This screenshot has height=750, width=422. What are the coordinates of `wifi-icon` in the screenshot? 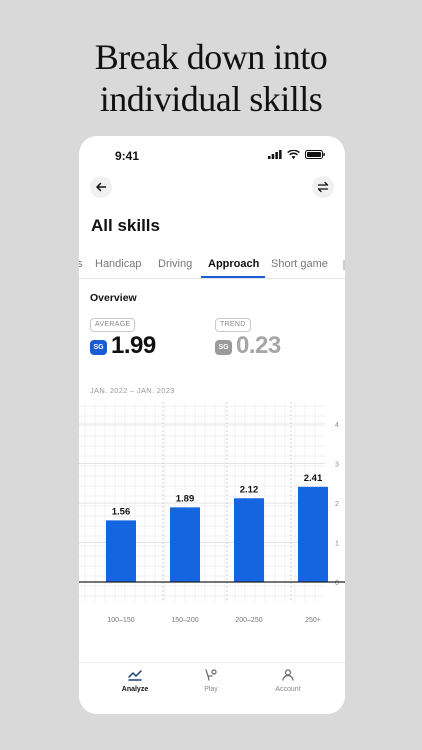 It's located at (293, 154).